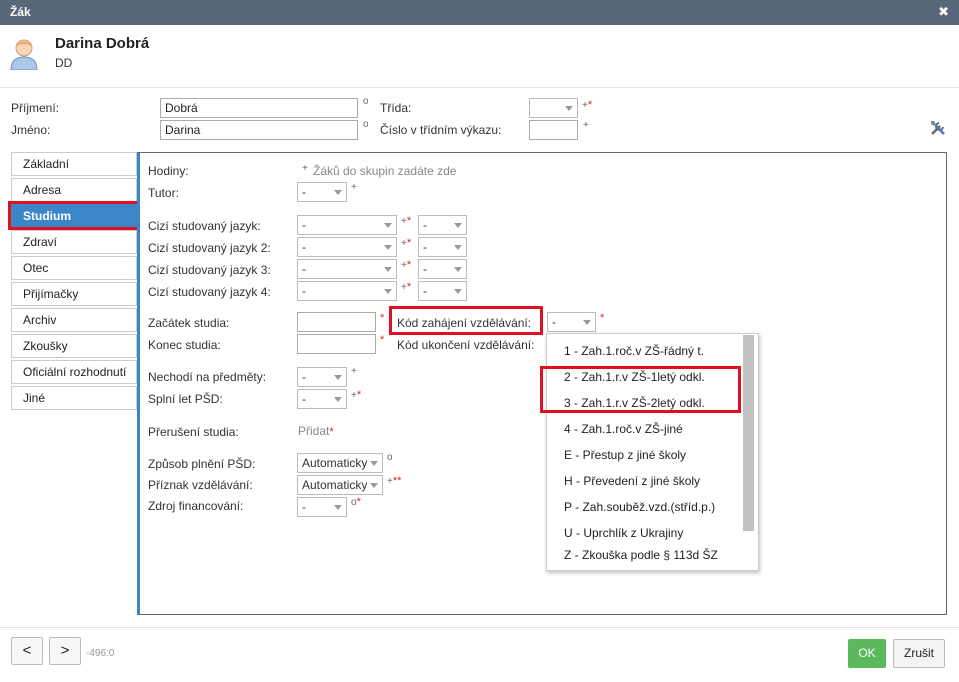  Describe the element at coordinates (442, 291) in the screenshot. I see `language4-level-select: -` at that location.